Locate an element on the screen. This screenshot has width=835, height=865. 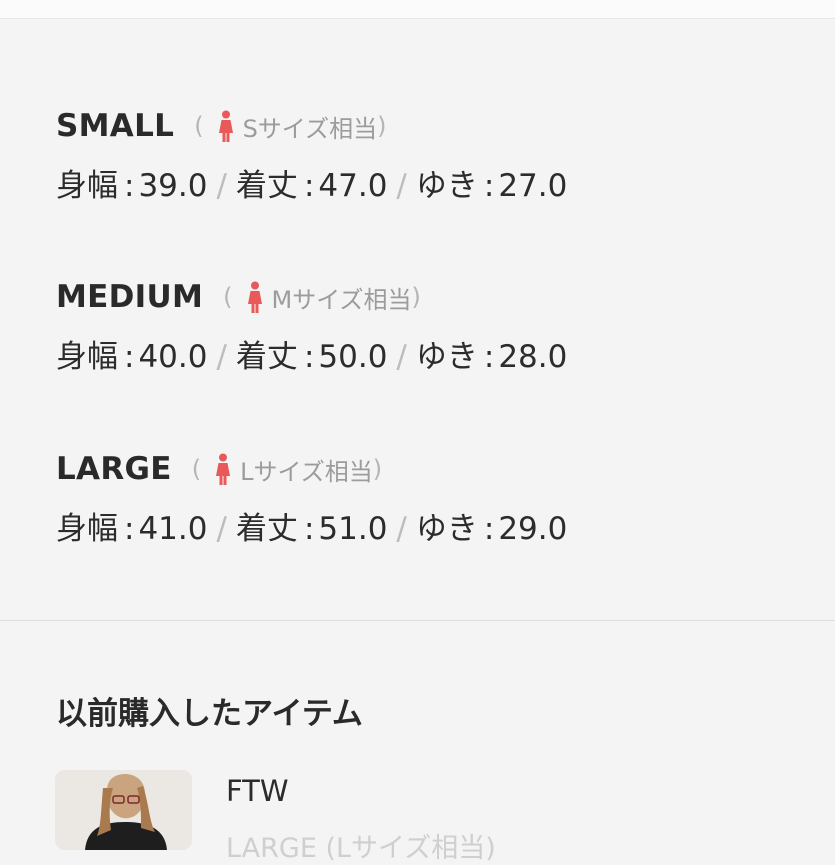
size-equivalent: ( Lサイズ相当 ) is located at coordinates (287, 469).